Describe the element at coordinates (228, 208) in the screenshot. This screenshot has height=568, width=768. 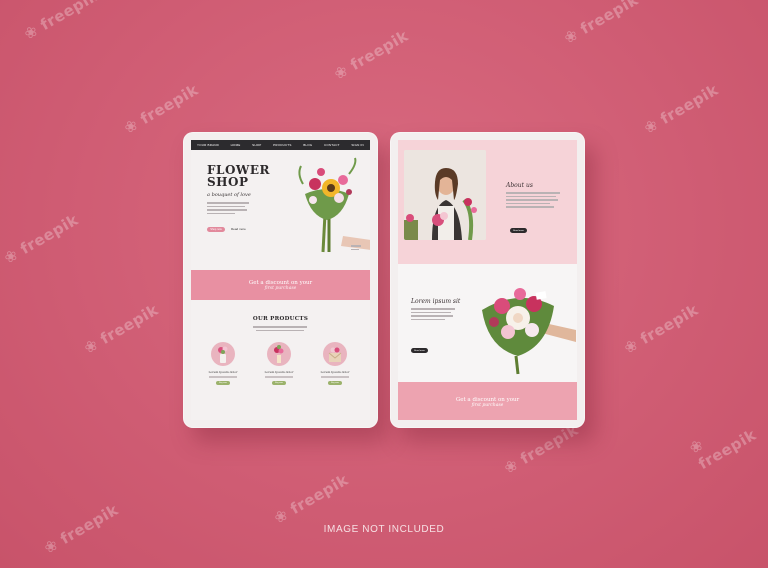
I see `hero-text-lines` at that location.